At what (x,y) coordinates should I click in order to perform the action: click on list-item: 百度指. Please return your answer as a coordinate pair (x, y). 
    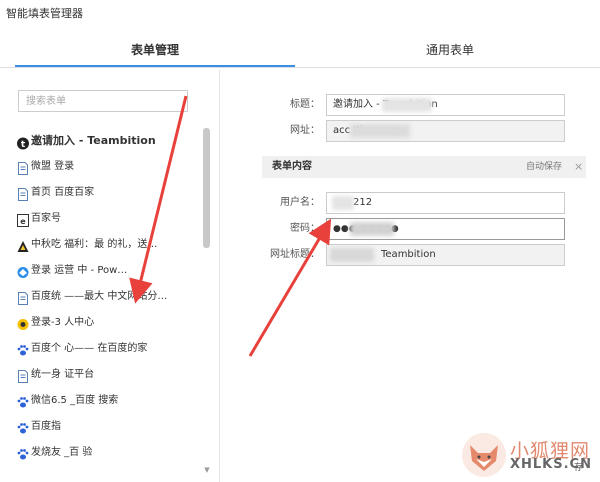
    Looking at the image, I should click on (102, 427).